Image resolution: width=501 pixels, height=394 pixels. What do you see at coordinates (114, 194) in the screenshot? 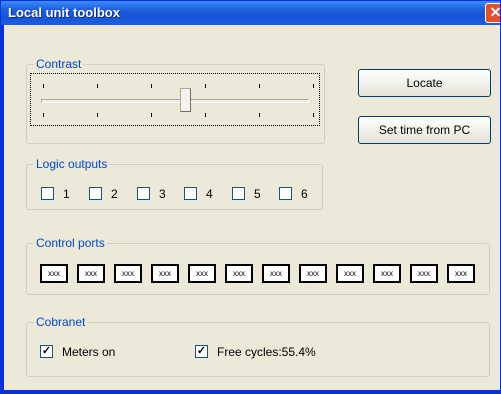
I see `logic-output-label: 2` at bounding box center [114, 194].